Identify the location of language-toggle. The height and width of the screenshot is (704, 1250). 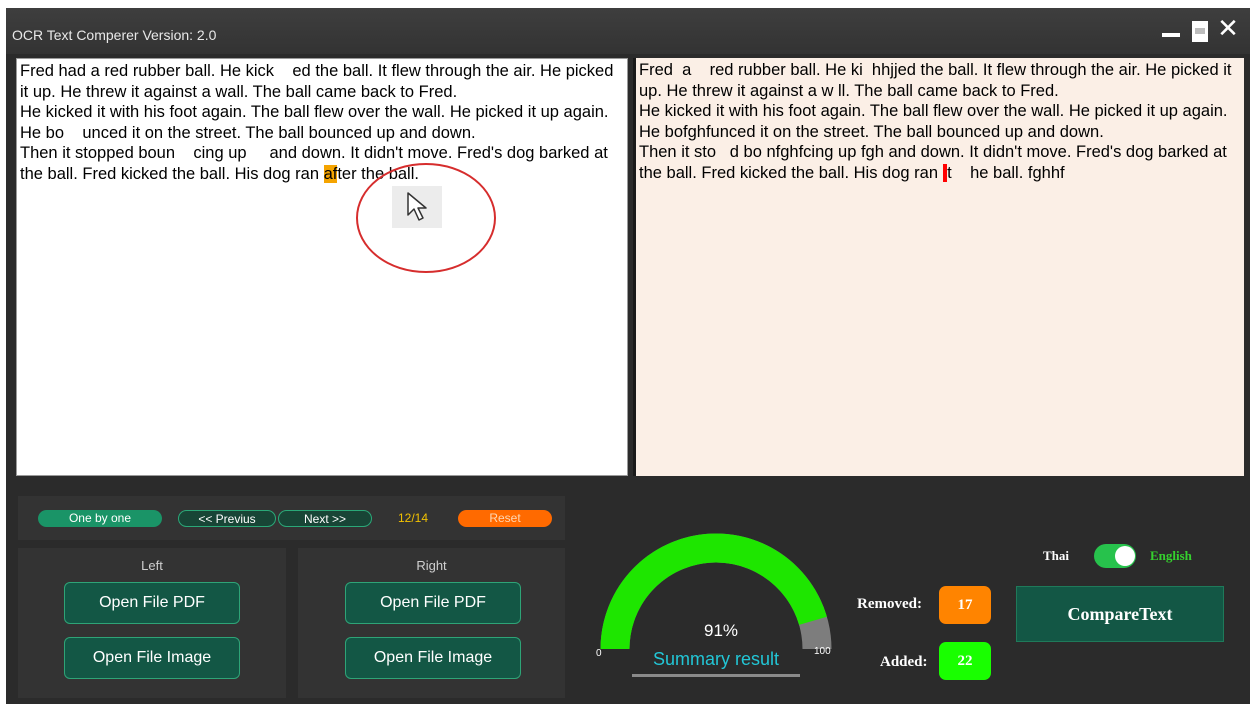
(1115, 556).